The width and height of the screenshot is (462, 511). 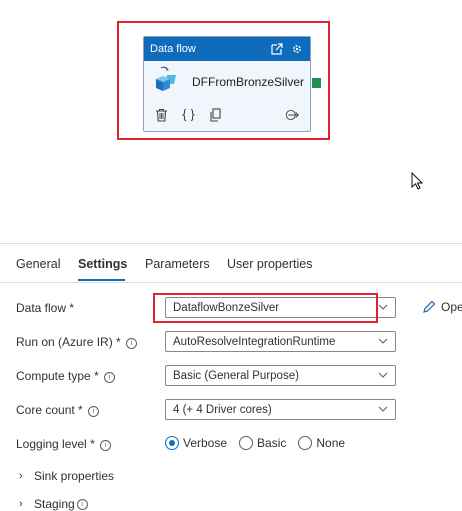 What do you see at coordinates (66, 476) in the screenshot?
I see `sink-properties-expander: › Sink properties` at bounding box center [66, 476].